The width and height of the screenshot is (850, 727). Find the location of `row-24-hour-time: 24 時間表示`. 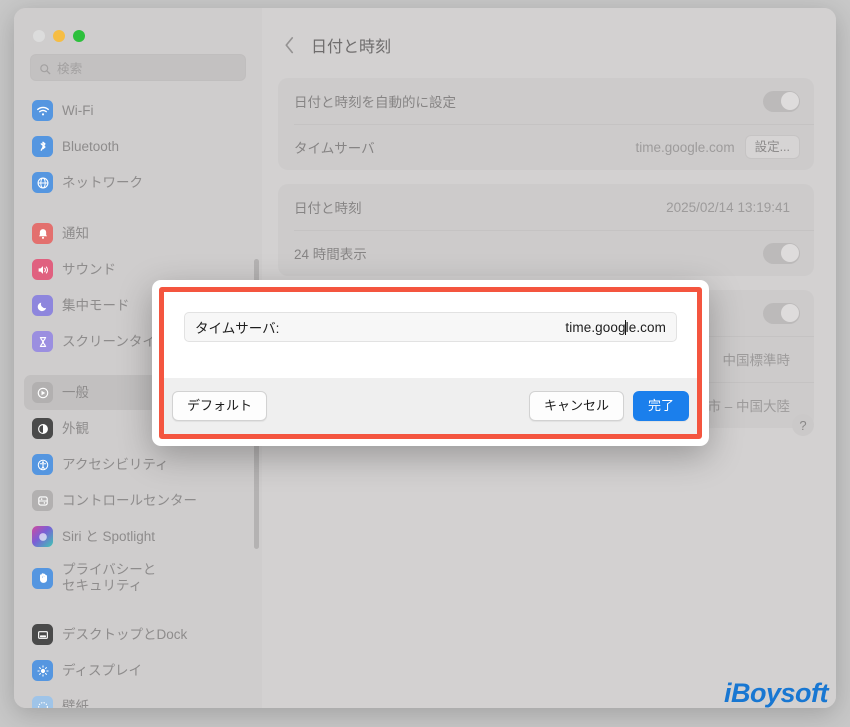

row-24-hour-time: 24 時間表示 is located at coordinates (546, 253).